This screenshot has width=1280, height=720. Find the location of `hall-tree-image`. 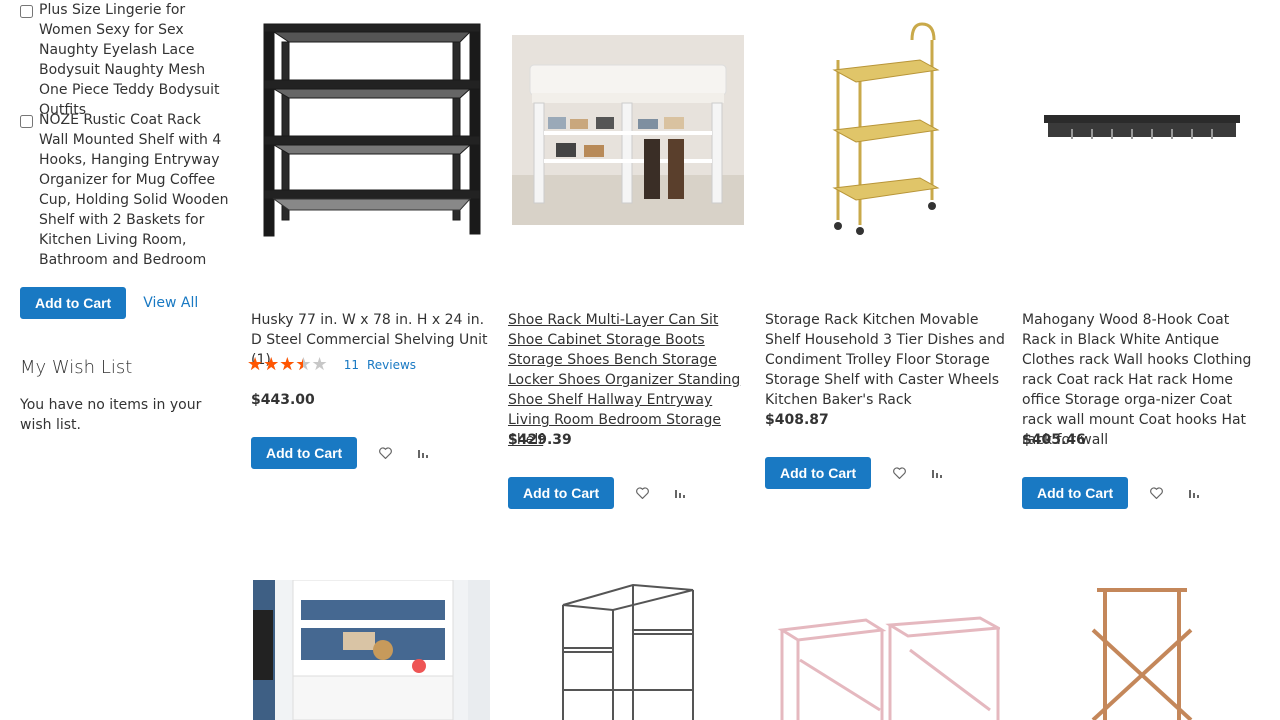

hall-tree-image is located at coordinates (371, 650).